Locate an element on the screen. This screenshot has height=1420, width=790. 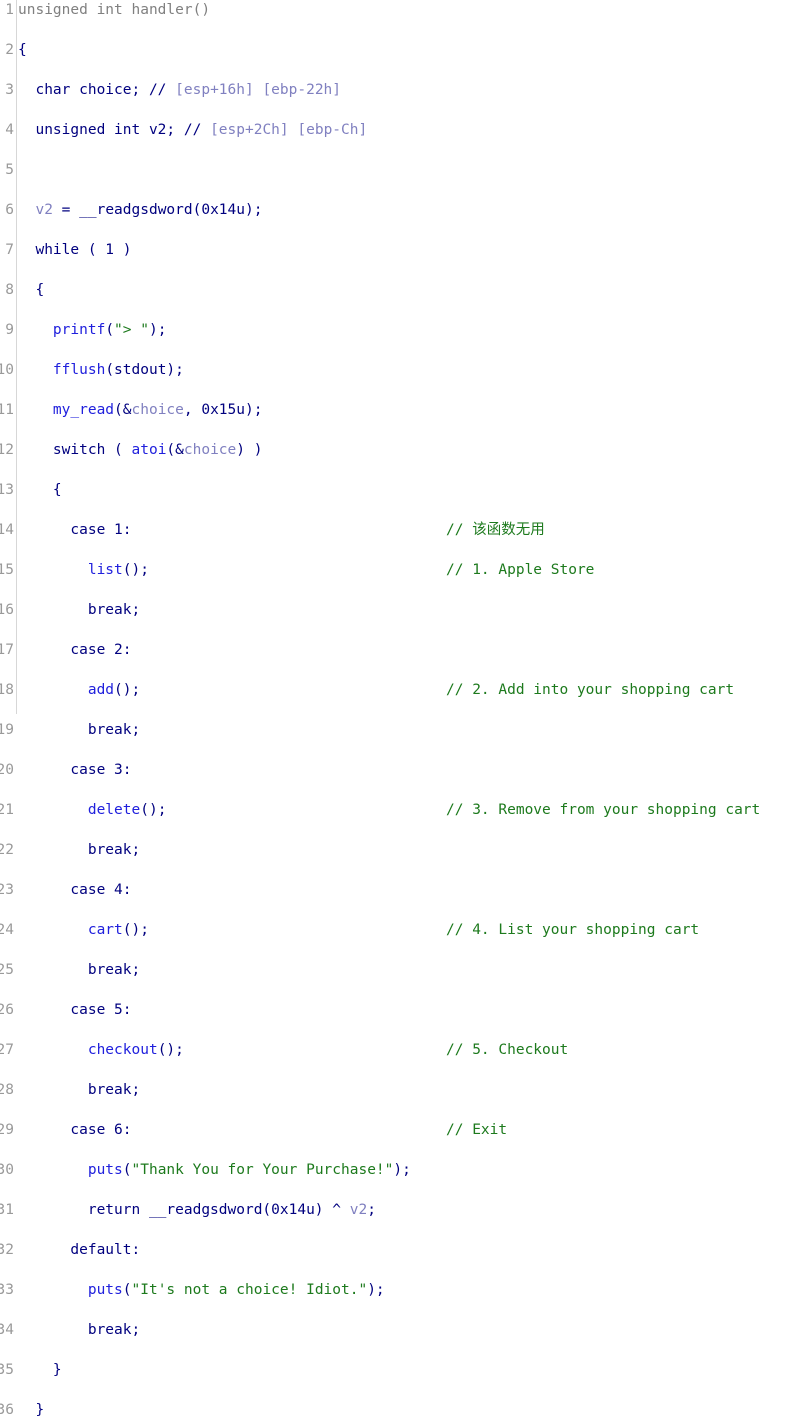
code-text: unsigned int handler() is located at coordinates (114, 10).